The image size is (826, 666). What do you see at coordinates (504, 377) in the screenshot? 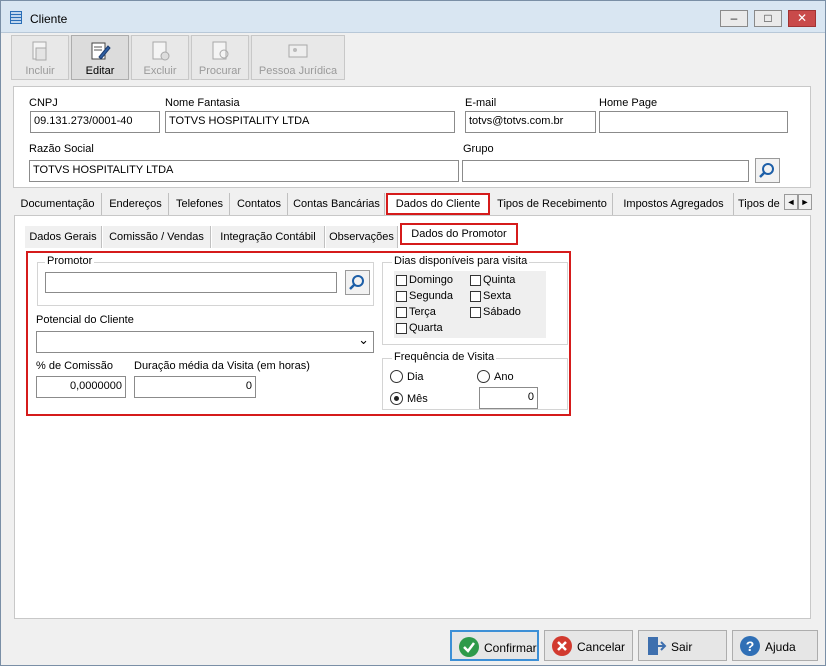
I see `label-ano: Ano` at bounding box center [504, 377].